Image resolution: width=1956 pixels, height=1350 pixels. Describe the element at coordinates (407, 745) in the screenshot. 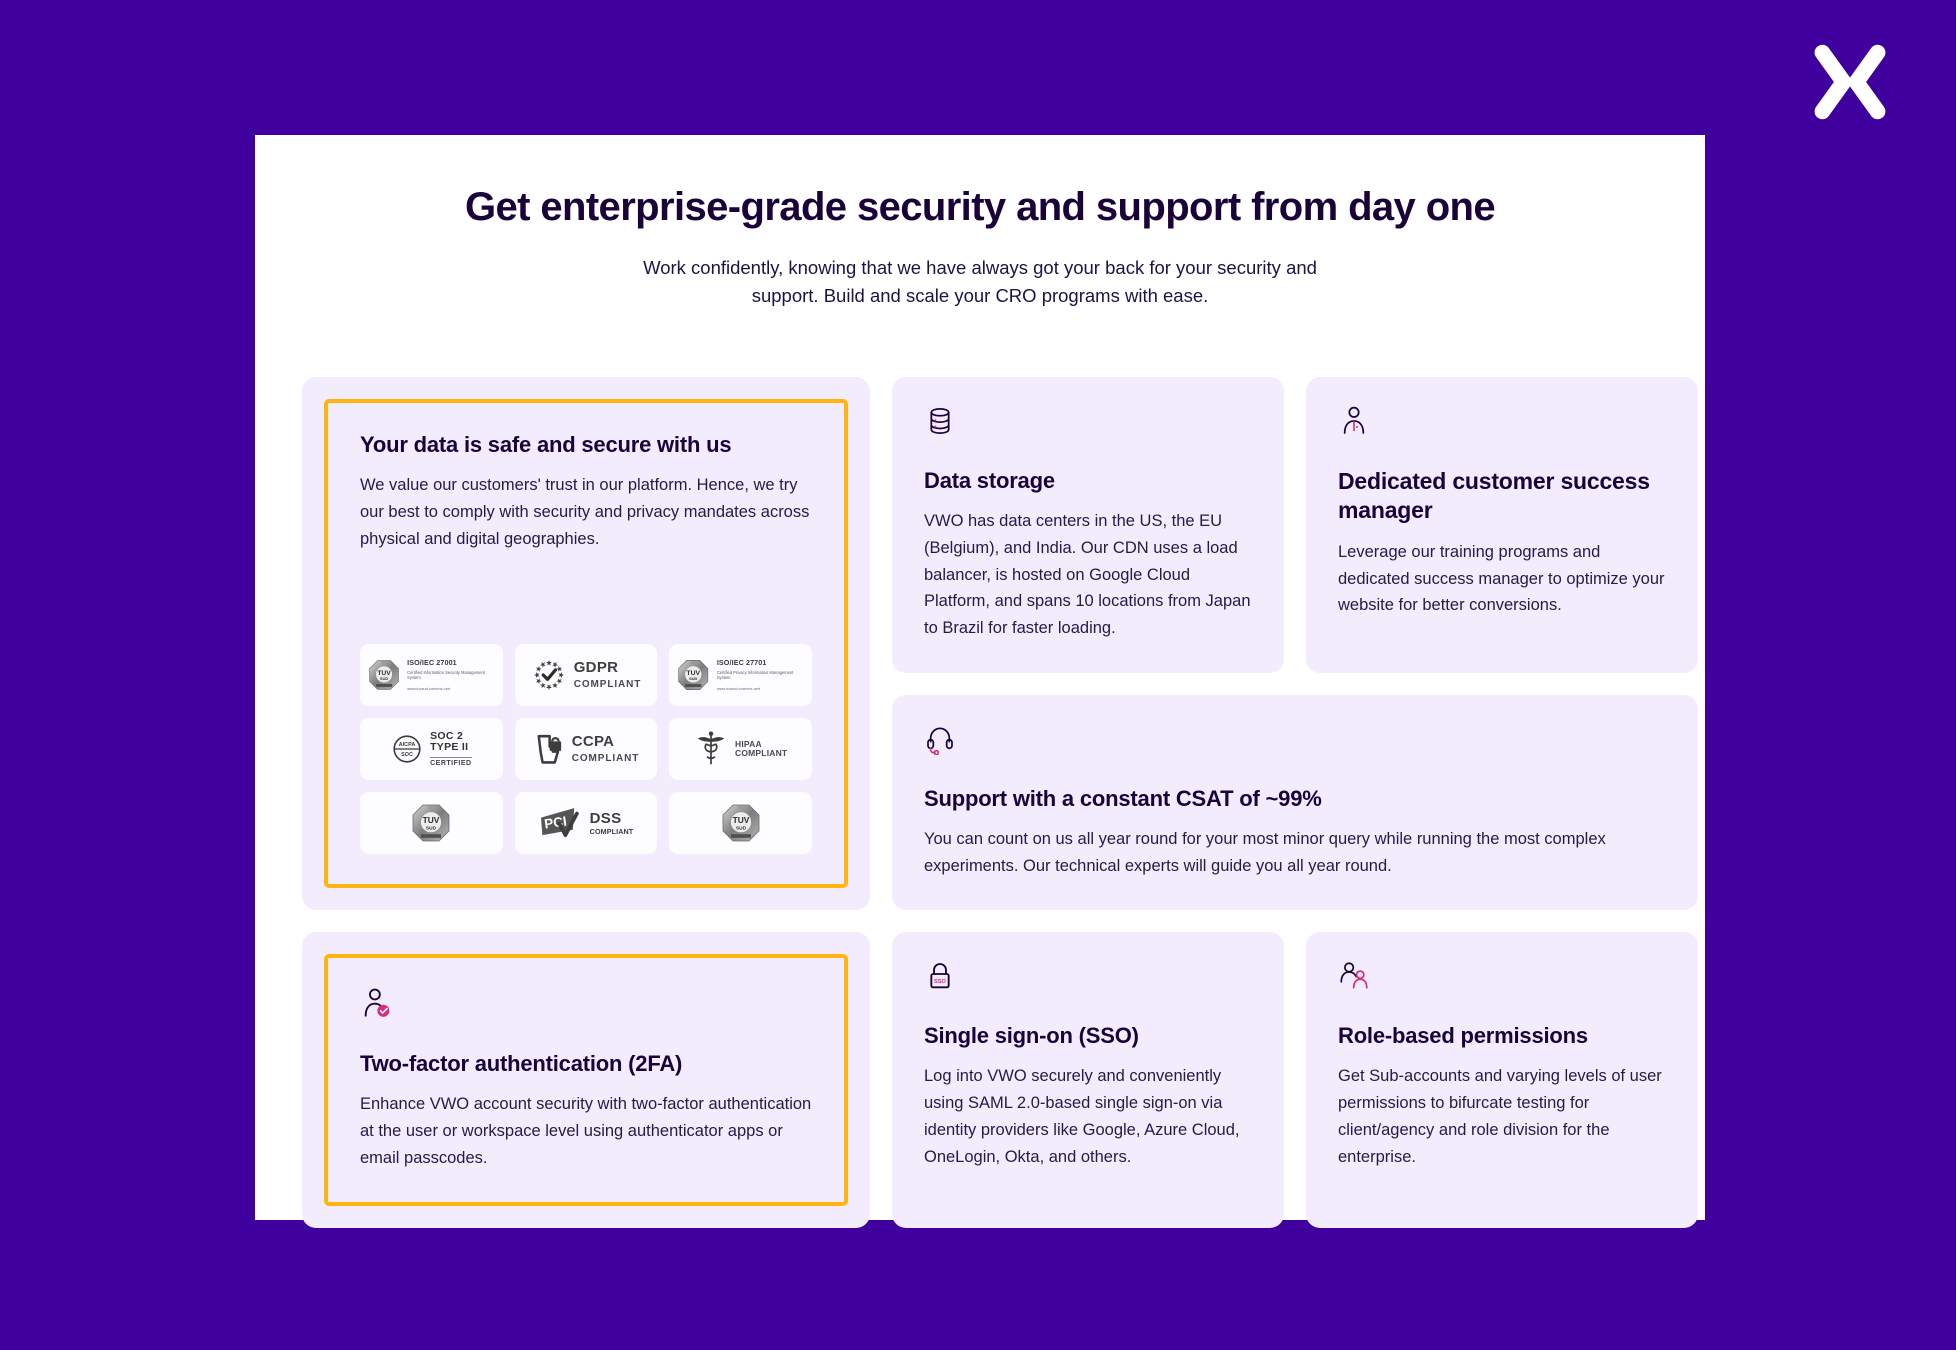

I see `svg-text: AICPA` at that location.